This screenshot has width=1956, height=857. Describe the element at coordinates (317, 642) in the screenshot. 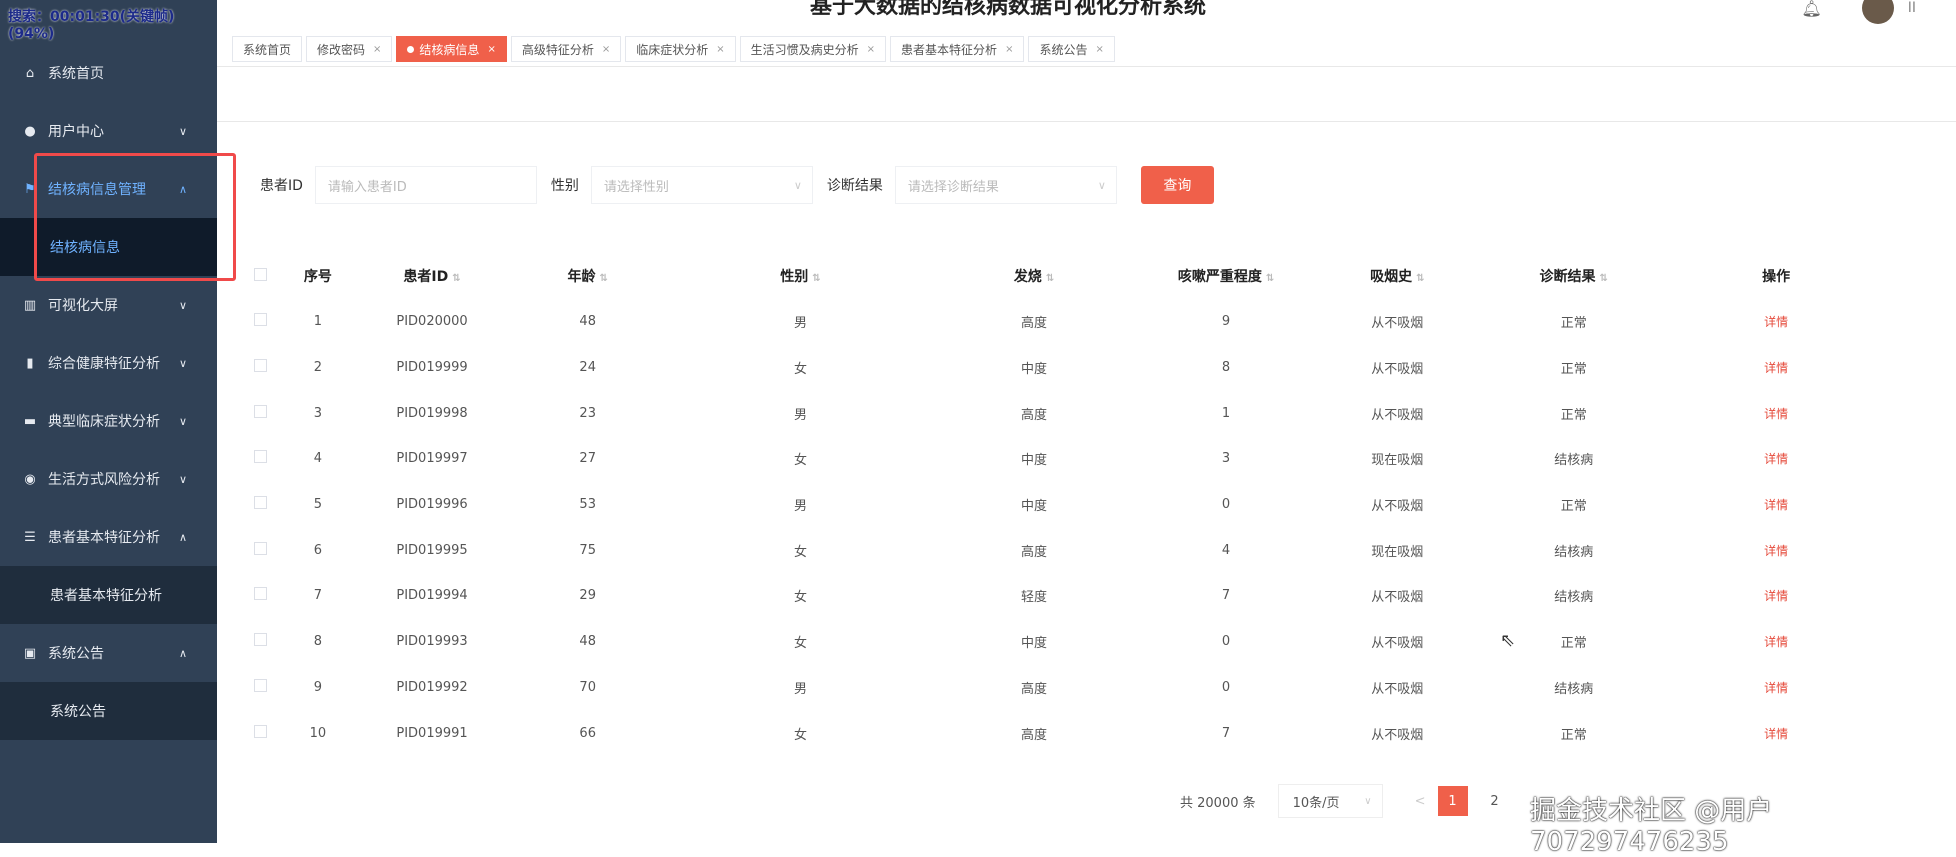

I see `table-cell: 8` at that location.